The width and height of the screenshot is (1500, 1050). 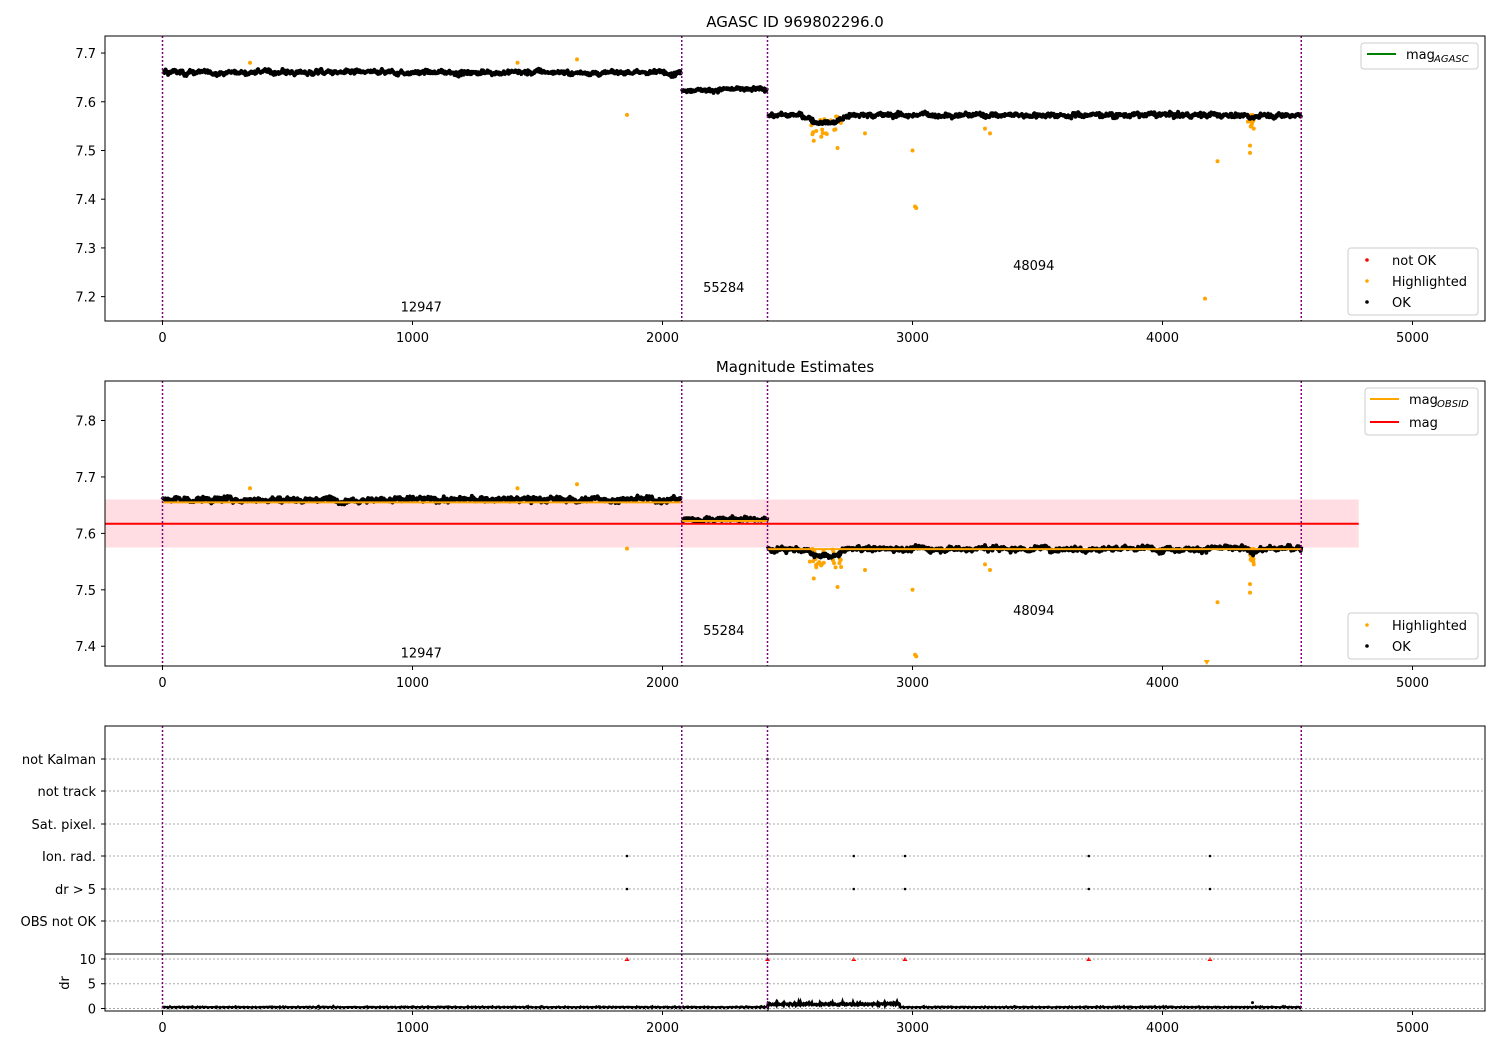 What do you see at coordinates (1162, 338) in the screenshot?
I see `agasc-xtick-label: 4000` at bounding box center [1162, 338].